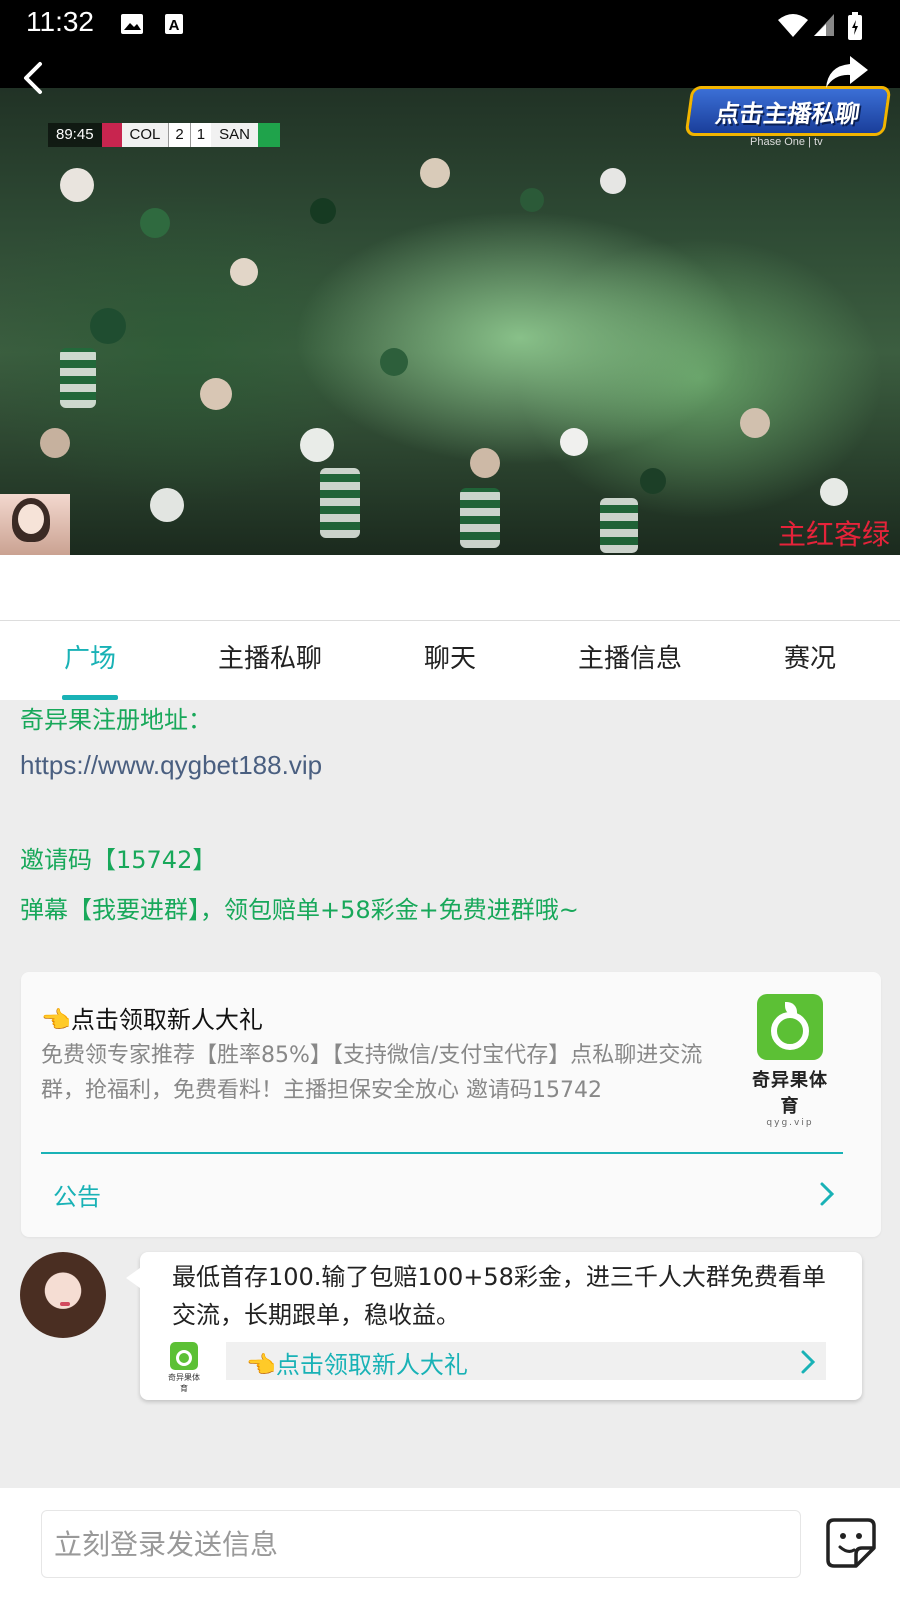 The height and width of the screenshot is (1600, 900). Describe the element at coordinates (63, 1295) in the screenshot. I see `anchor-avatar` at that location.